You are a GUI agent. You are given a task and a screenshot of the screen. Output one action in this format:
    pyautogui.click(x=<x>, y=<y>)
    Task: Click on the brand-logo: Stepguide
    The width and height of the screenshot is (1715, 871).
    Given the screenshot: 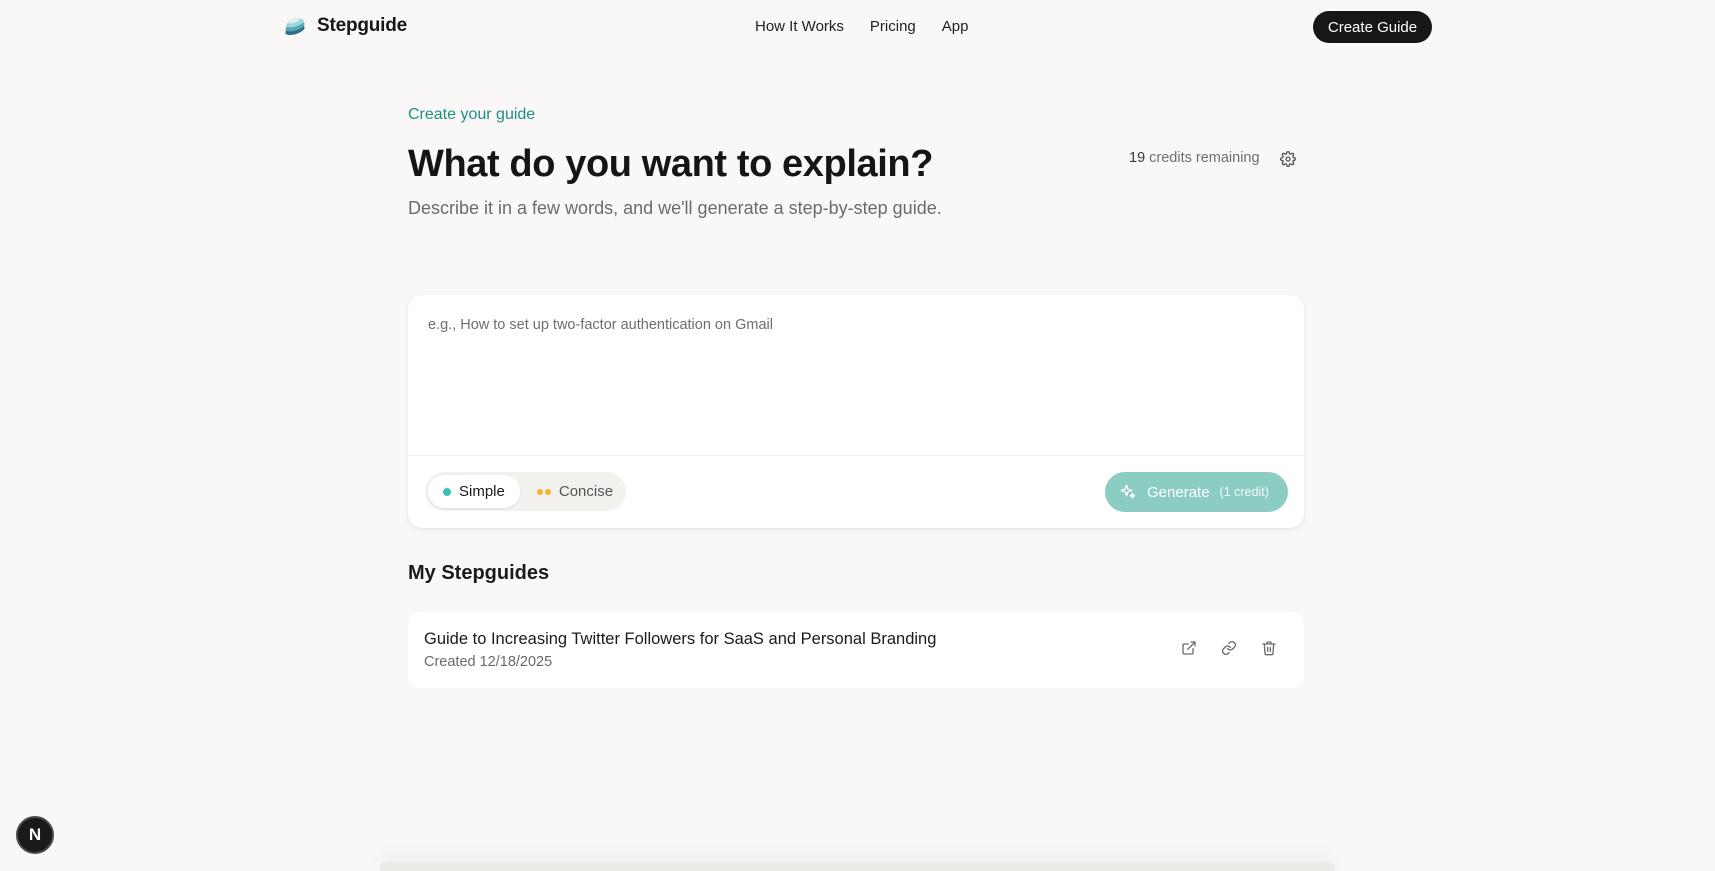 What is the action you would take?
    pyautogui.click(x=345, y=26)
    